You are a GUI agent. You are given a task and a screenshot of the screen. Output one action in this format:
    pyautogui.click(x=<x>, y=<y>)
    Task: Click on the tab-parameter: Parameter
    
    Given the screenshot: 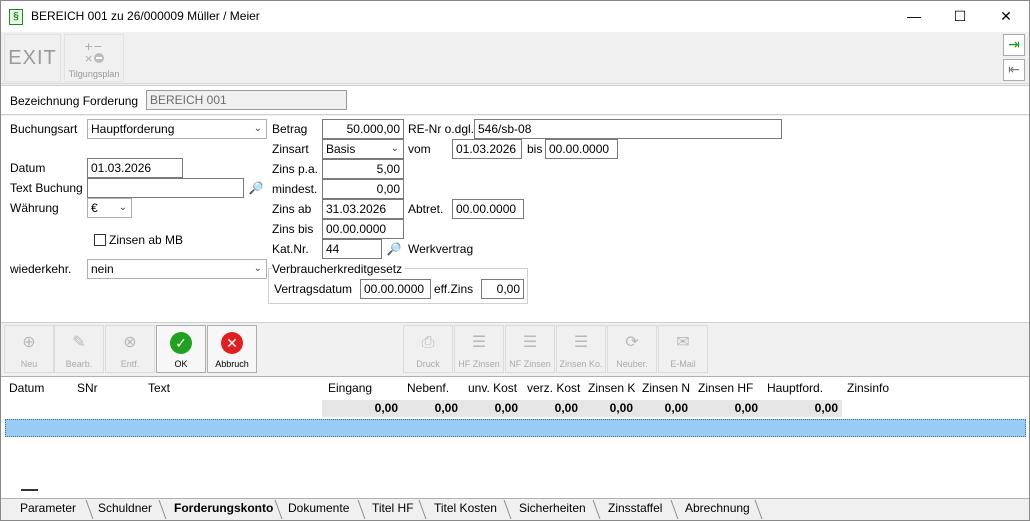 What is the action you would take?
    pyautogui.click(x=48, y=508)
    